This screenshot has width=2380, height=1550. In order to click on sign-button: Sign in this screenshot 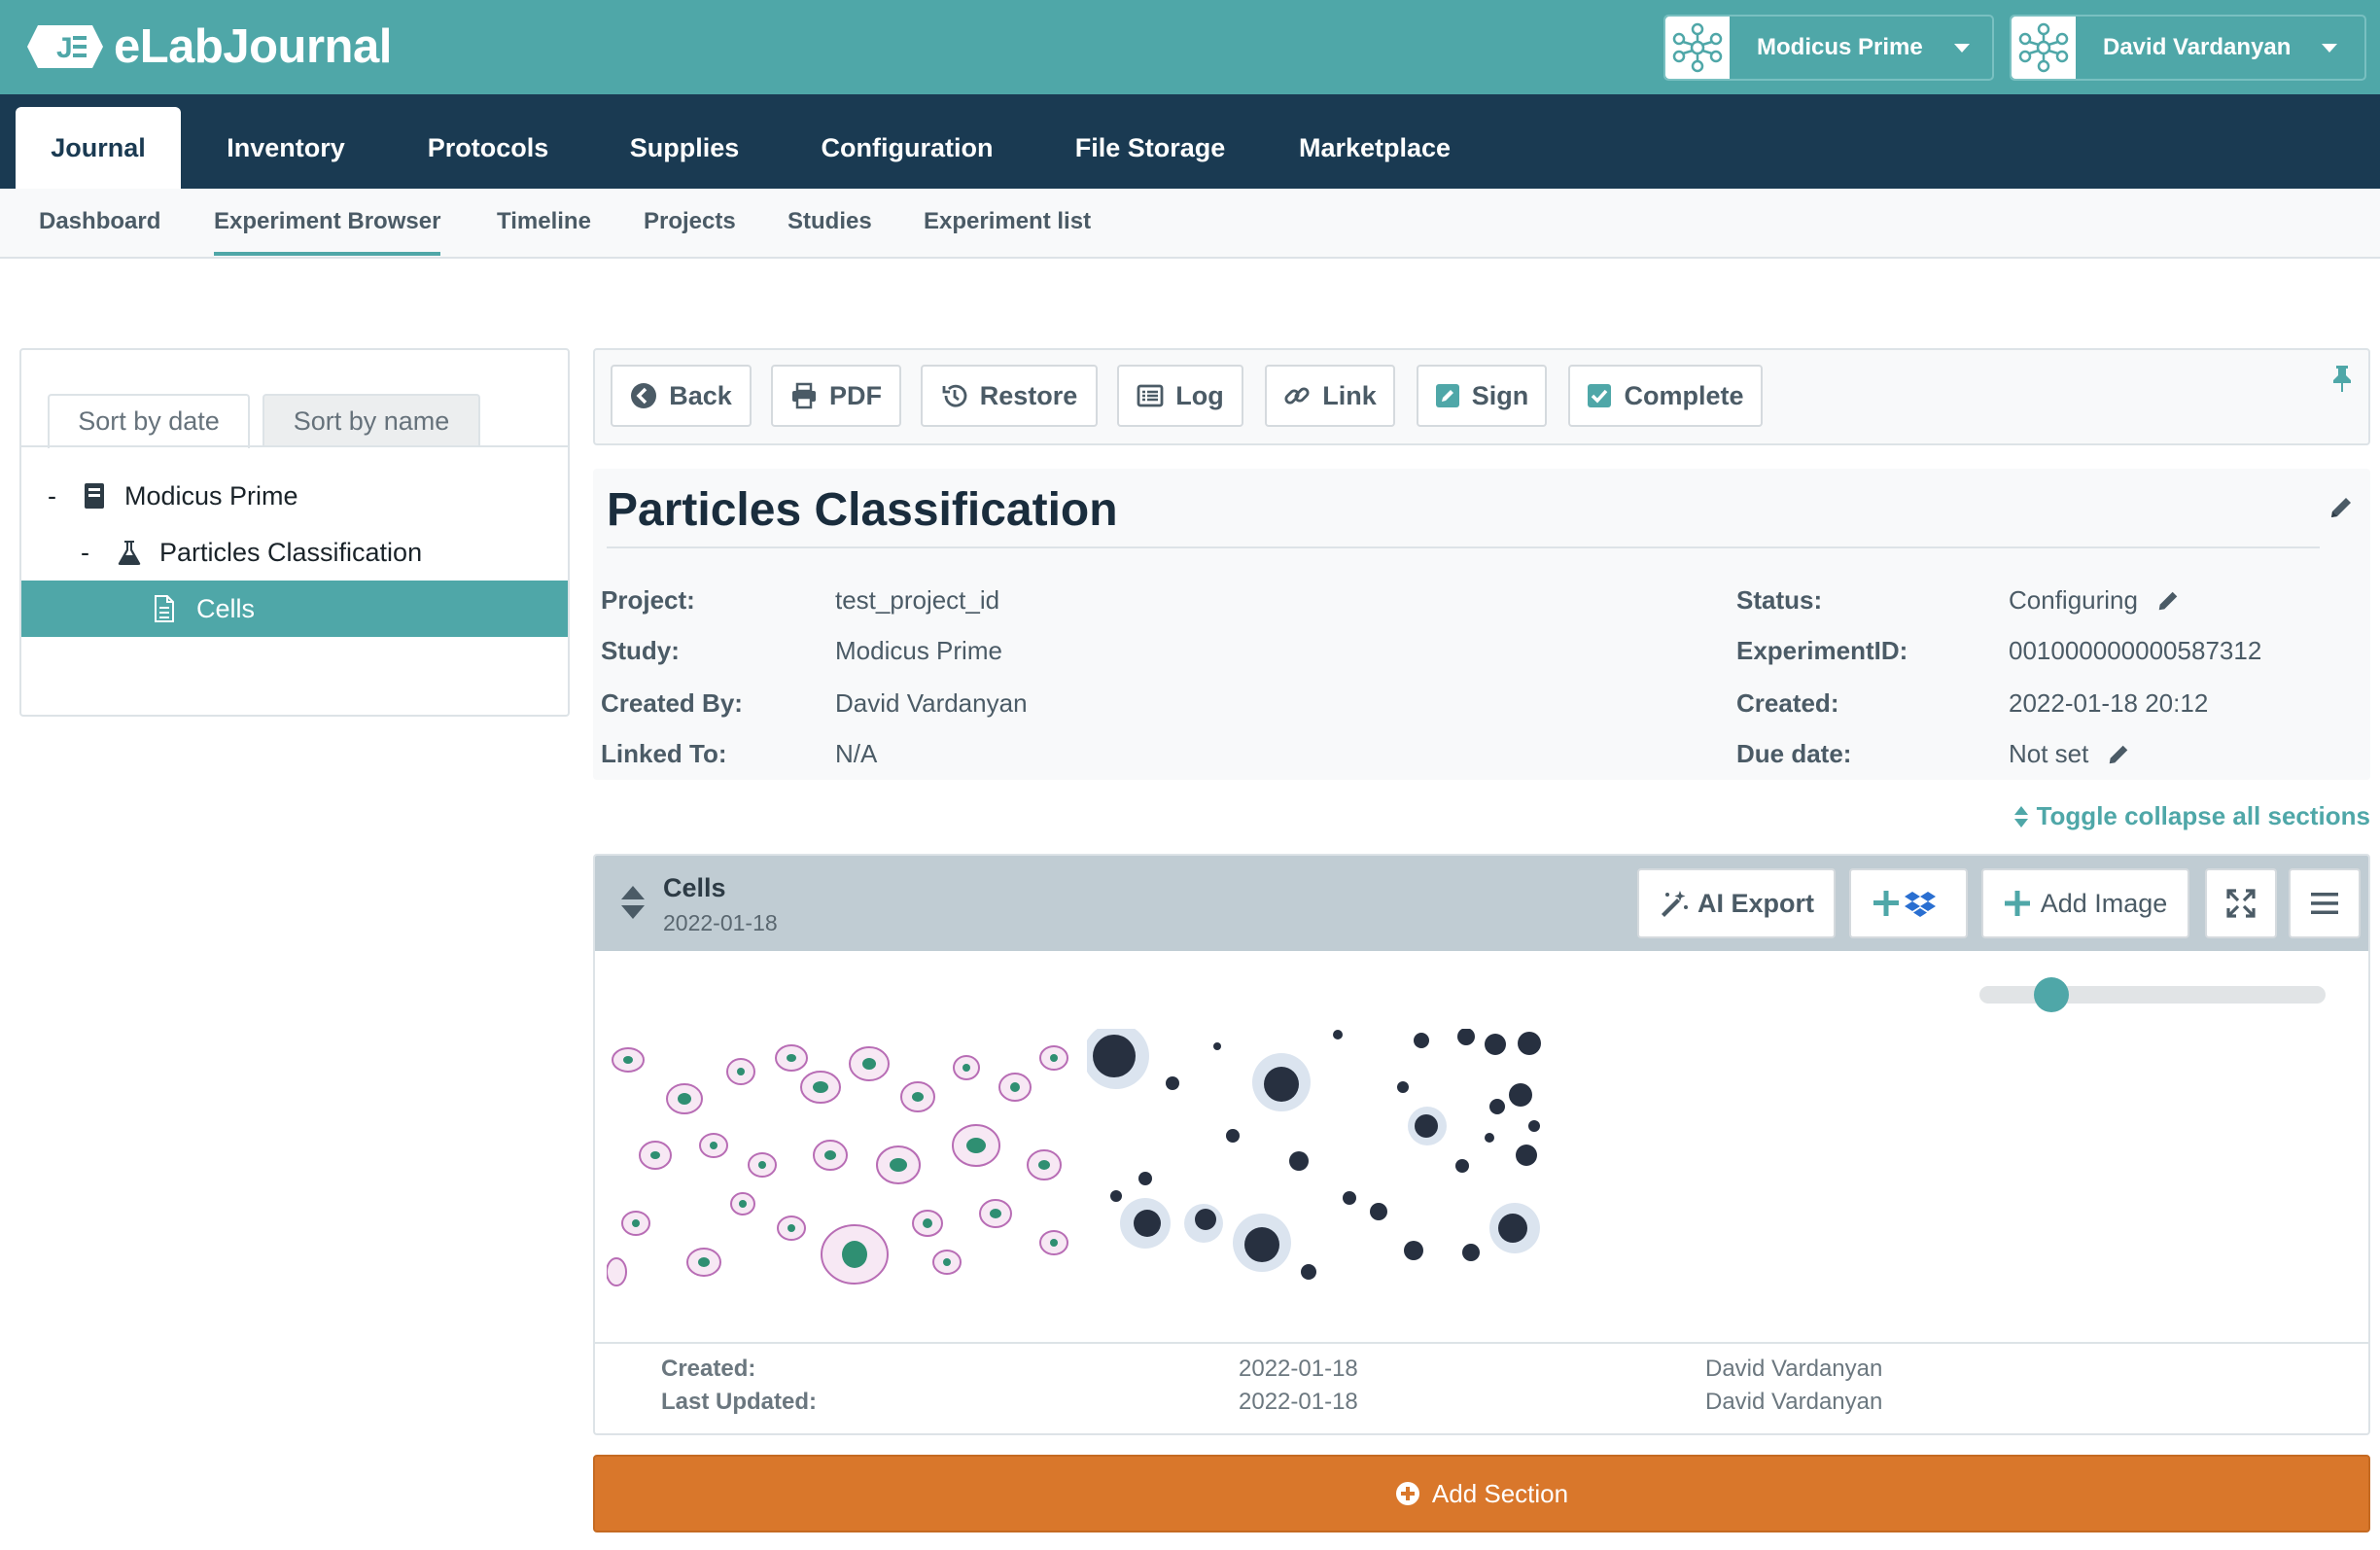, I will do `click(1482, 396)`.